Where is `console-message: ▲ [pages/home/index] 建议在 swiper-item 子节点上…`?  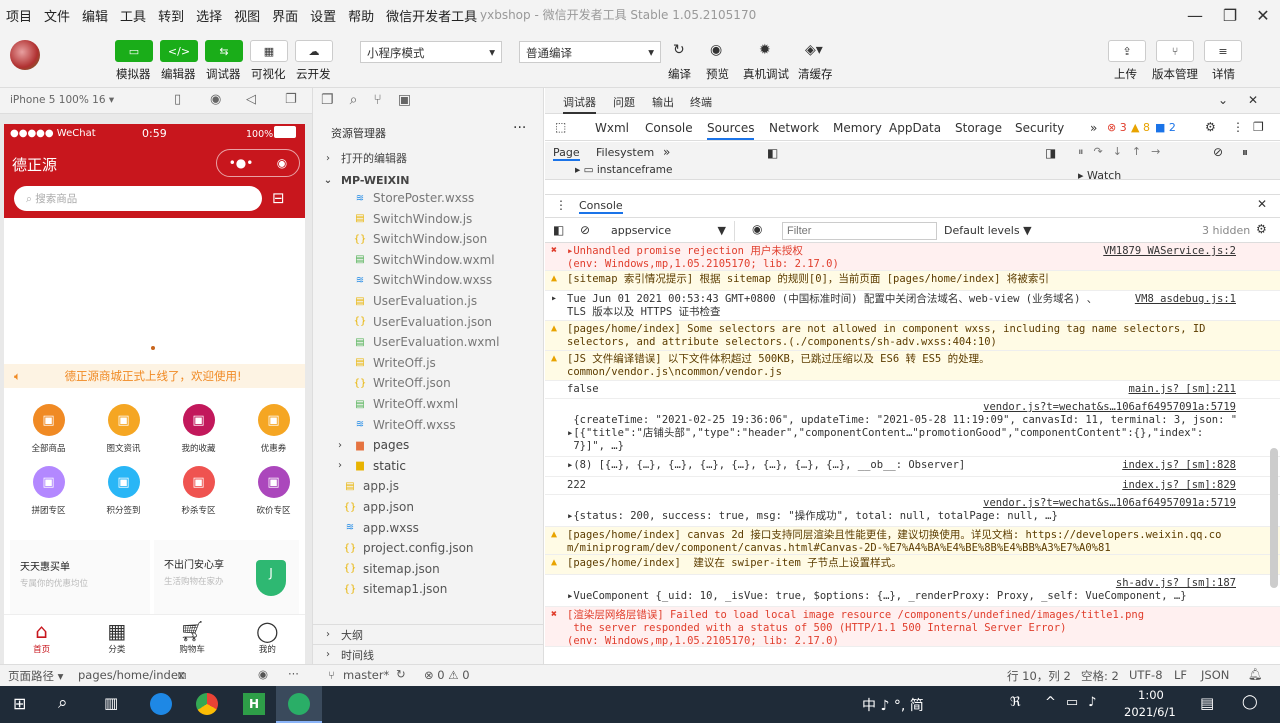 console-message: ▲ [pages/home/index] 建议在 swiper-item 子节点上… is located at coordinates (912, 565).